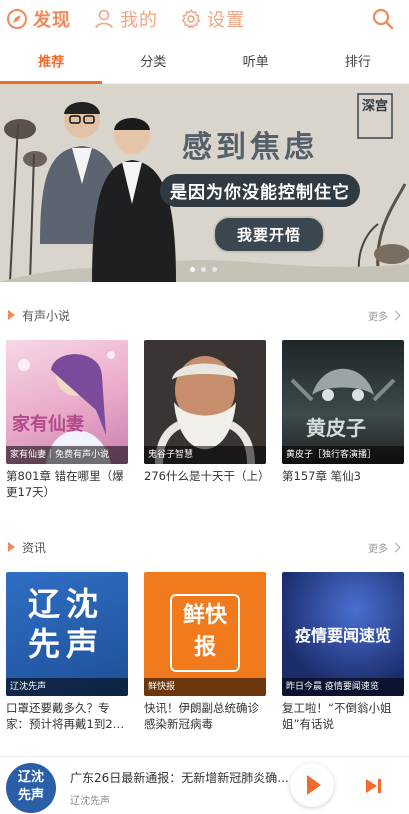 Image resolution: width=409 pixels, height=814 pixels. I want to click on list-item: 家有仙妻 家有仙妻｜免费有声小说 第801章 错在哪里（爆更17天）, so click(67, 420).